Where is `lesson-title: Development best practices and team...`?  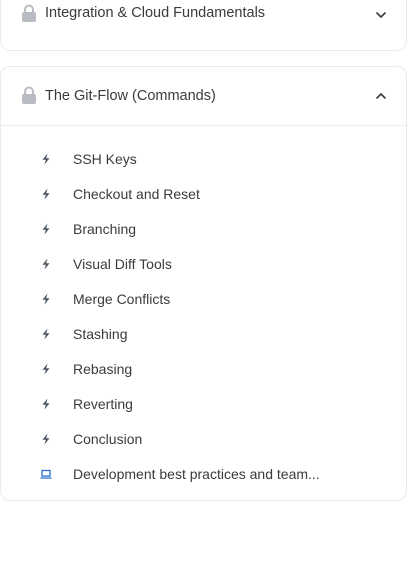 lesson-title: Development best practices and team... is located at coordinates (196, 474).